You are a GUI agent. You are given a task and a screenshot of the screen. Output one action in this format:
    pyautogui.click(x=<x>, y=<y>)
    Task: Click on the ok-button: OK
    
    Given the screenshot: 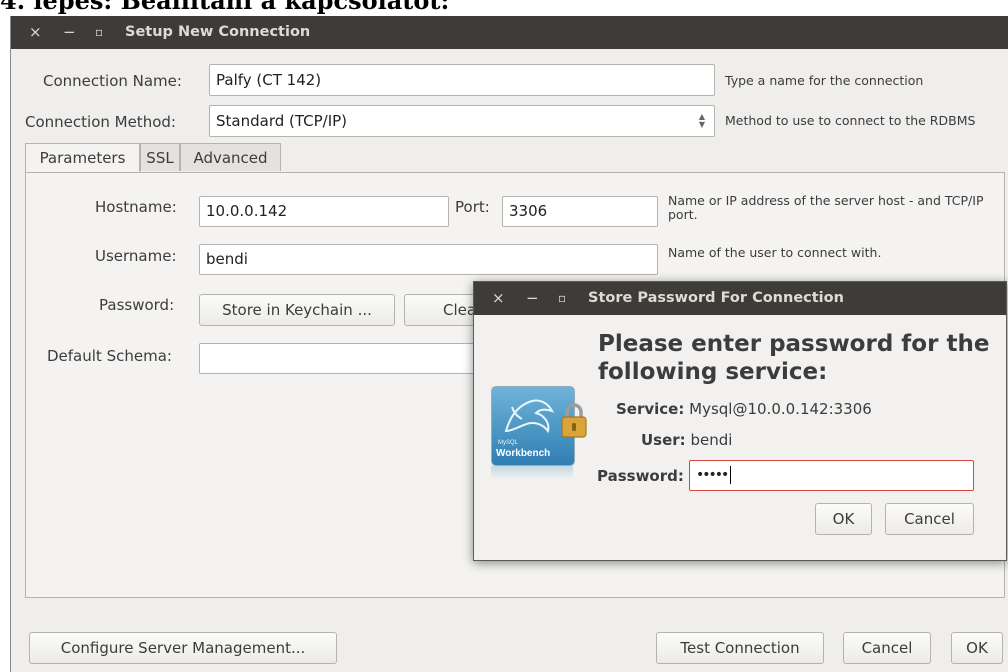 What is the action you would take?
    pyautogui.click(x=977, y=648)
    